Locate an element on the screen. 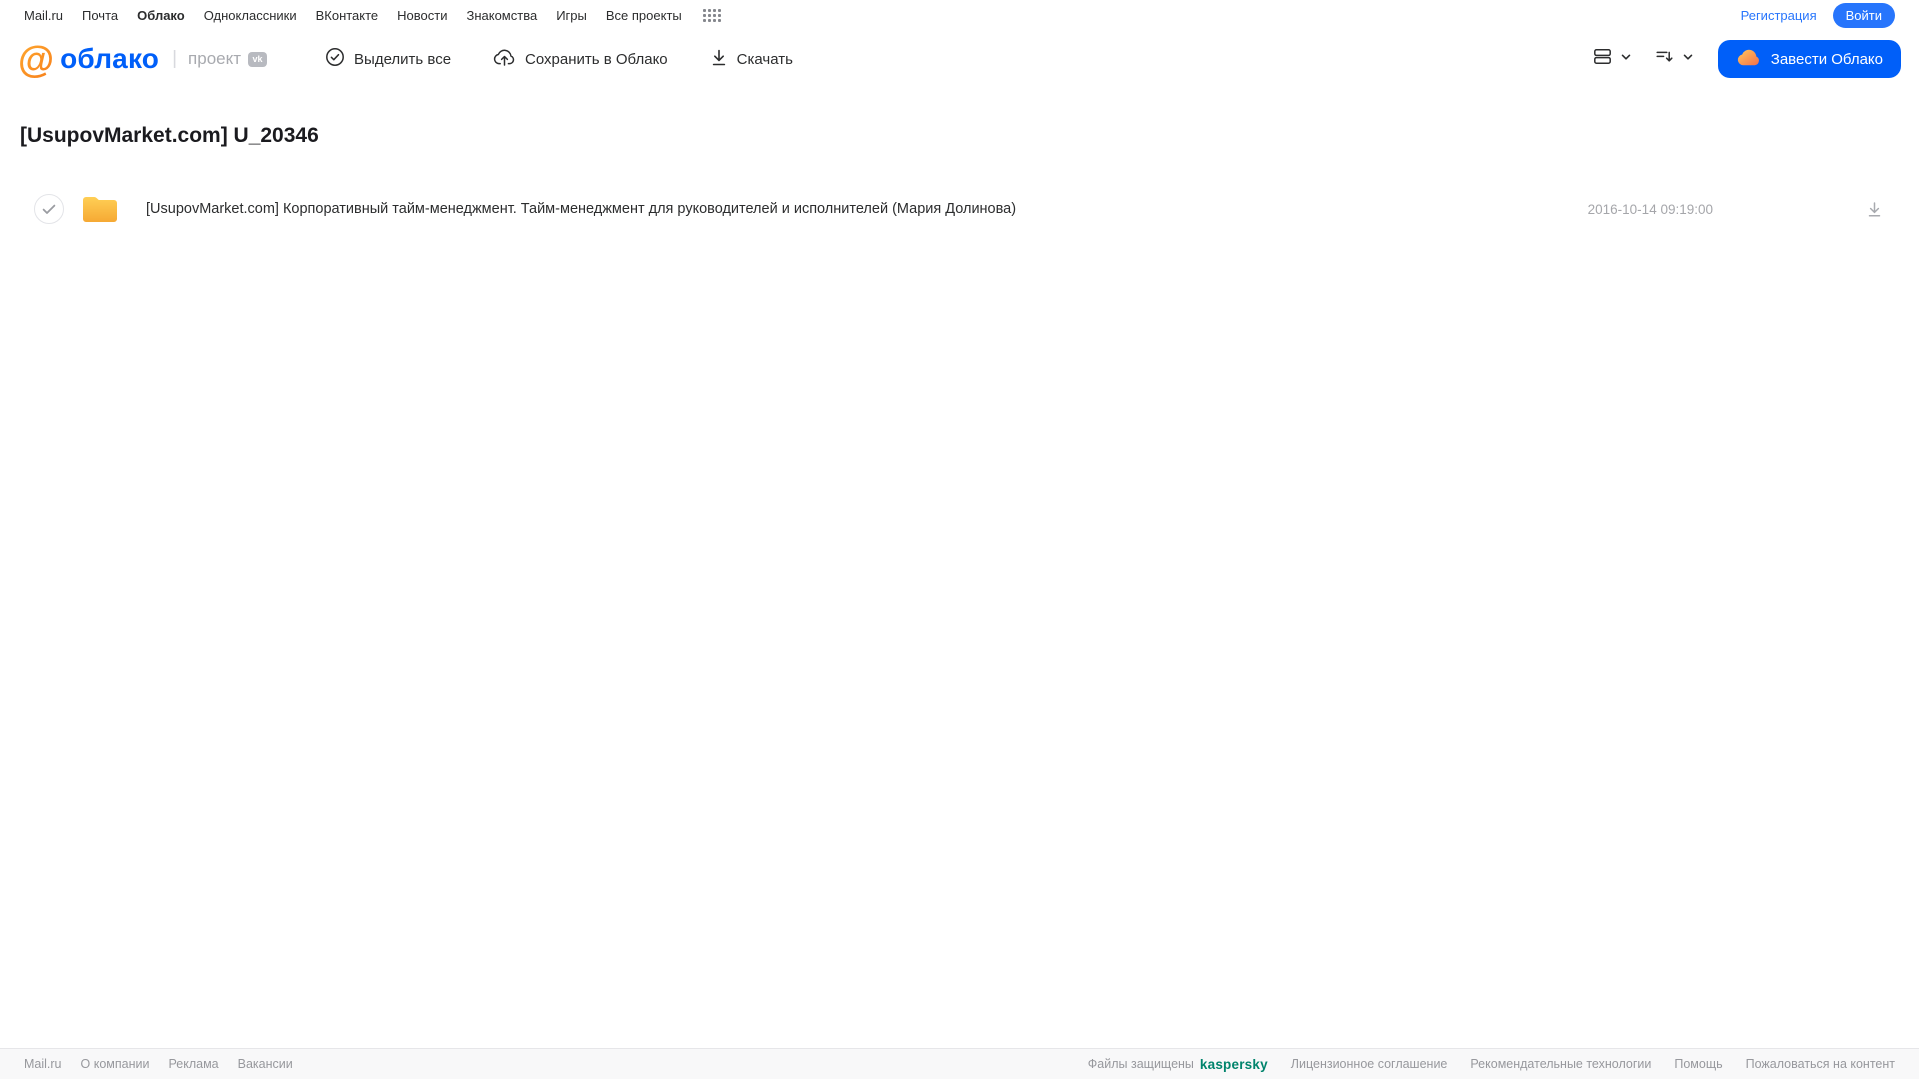  registration-link: Регистрация is located at coordinates (1779, 15).